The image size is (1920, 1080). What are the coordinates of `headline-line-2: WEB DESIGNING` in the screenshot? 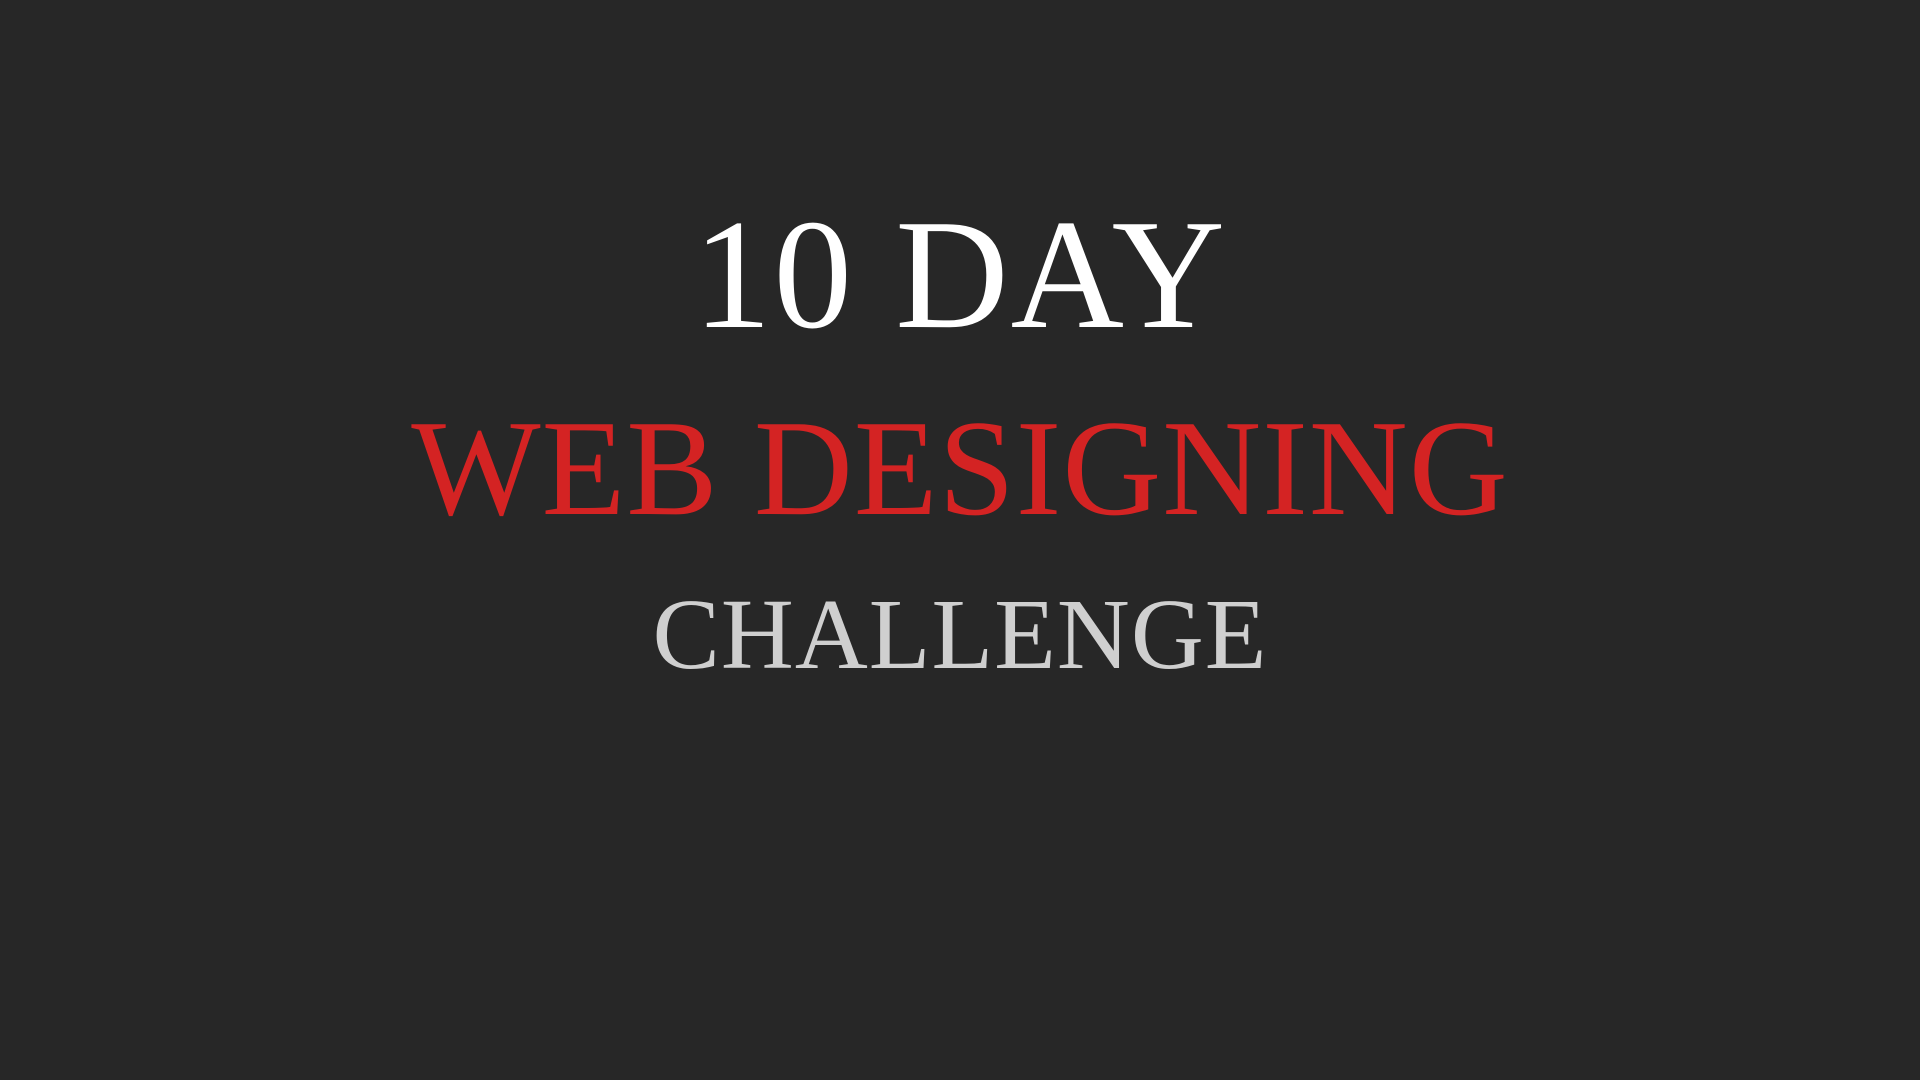 It's located at (960, 468).